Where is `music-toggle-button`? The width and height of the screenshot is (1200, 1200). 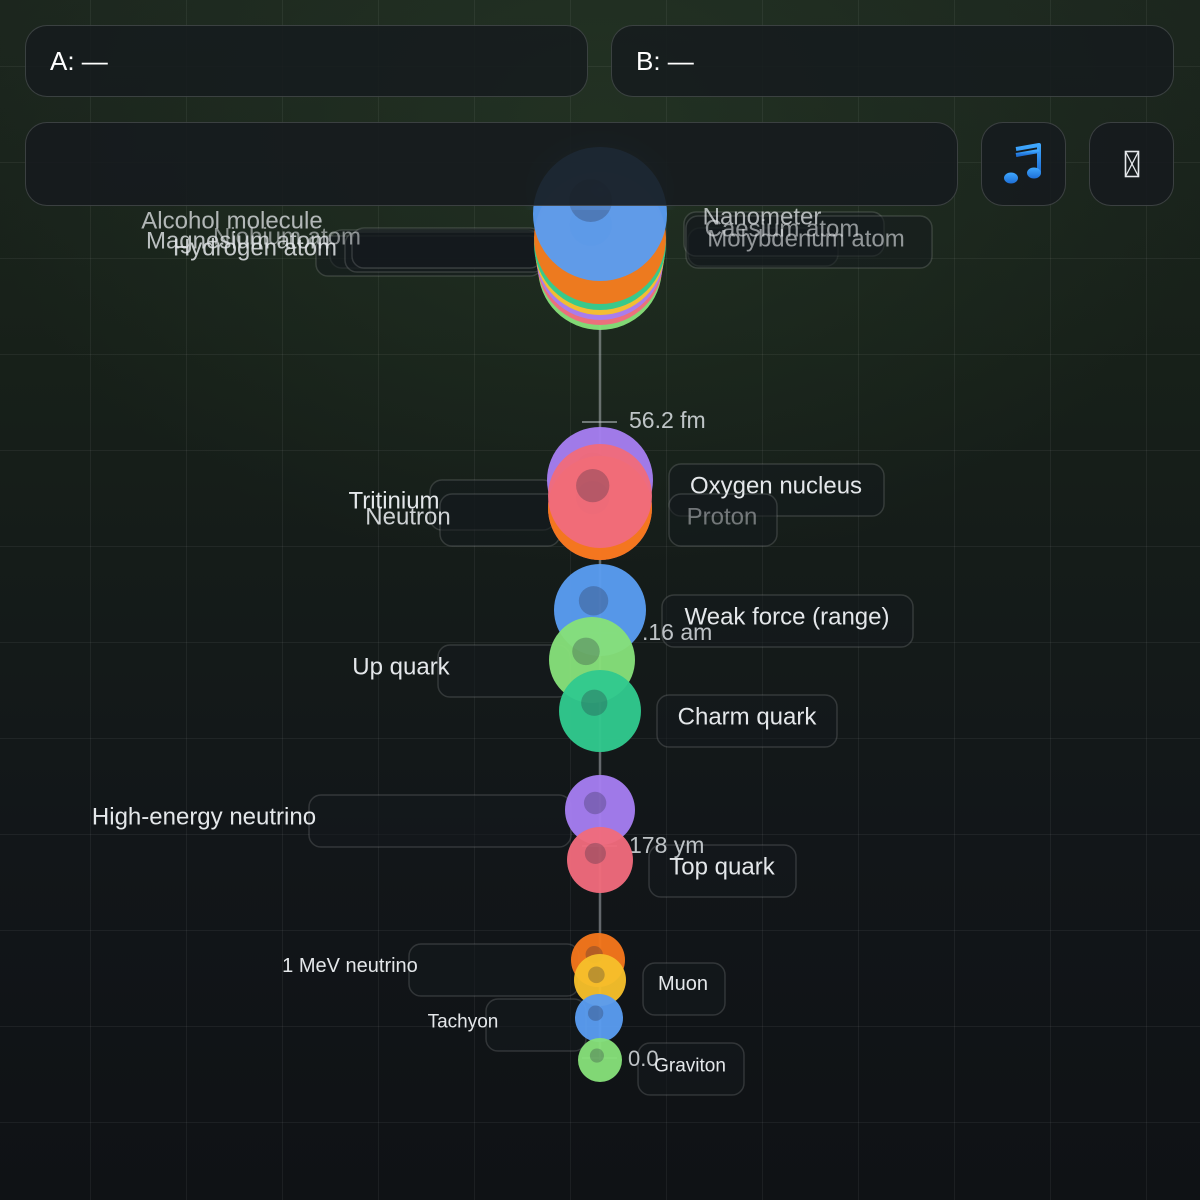
music-toggle-button is located at coordinates (1023, 164).